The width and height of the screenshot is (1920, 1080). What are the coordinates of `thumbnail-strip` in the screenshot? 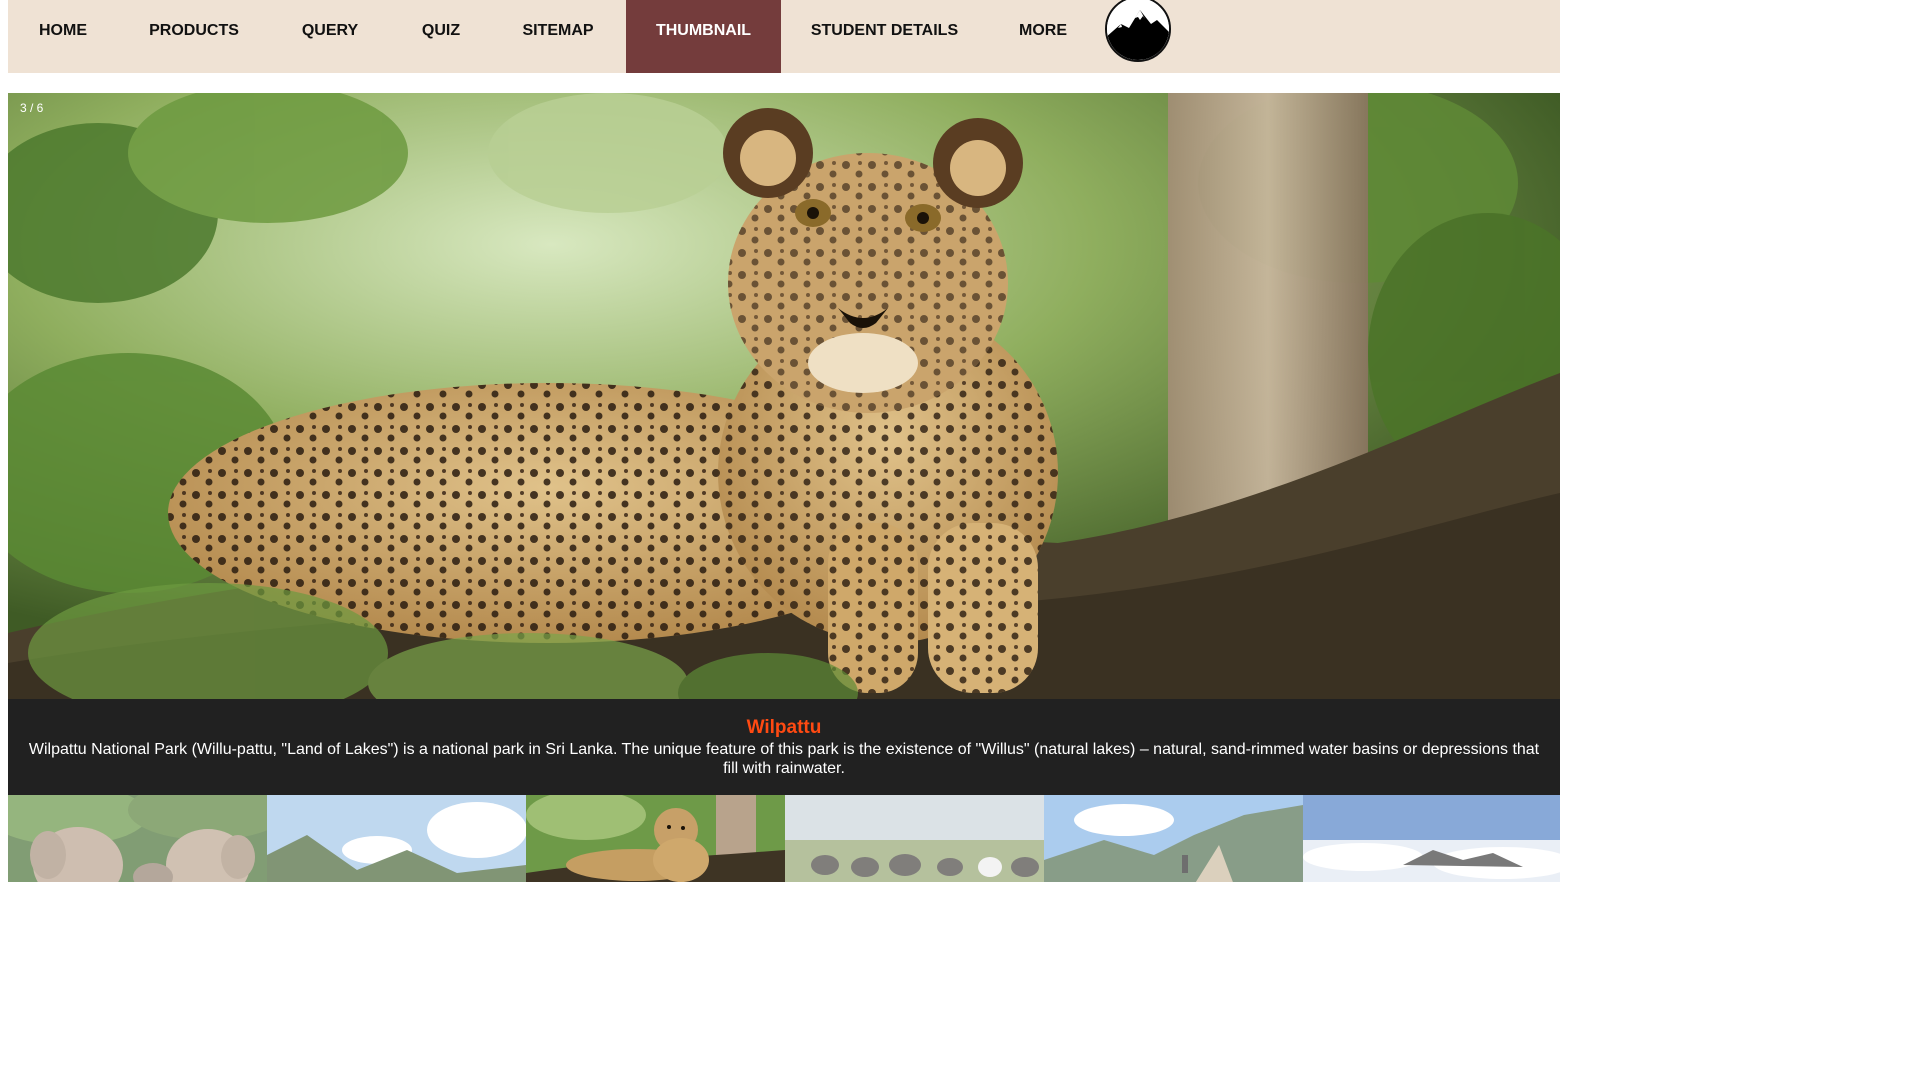 It's located at (784, 838).